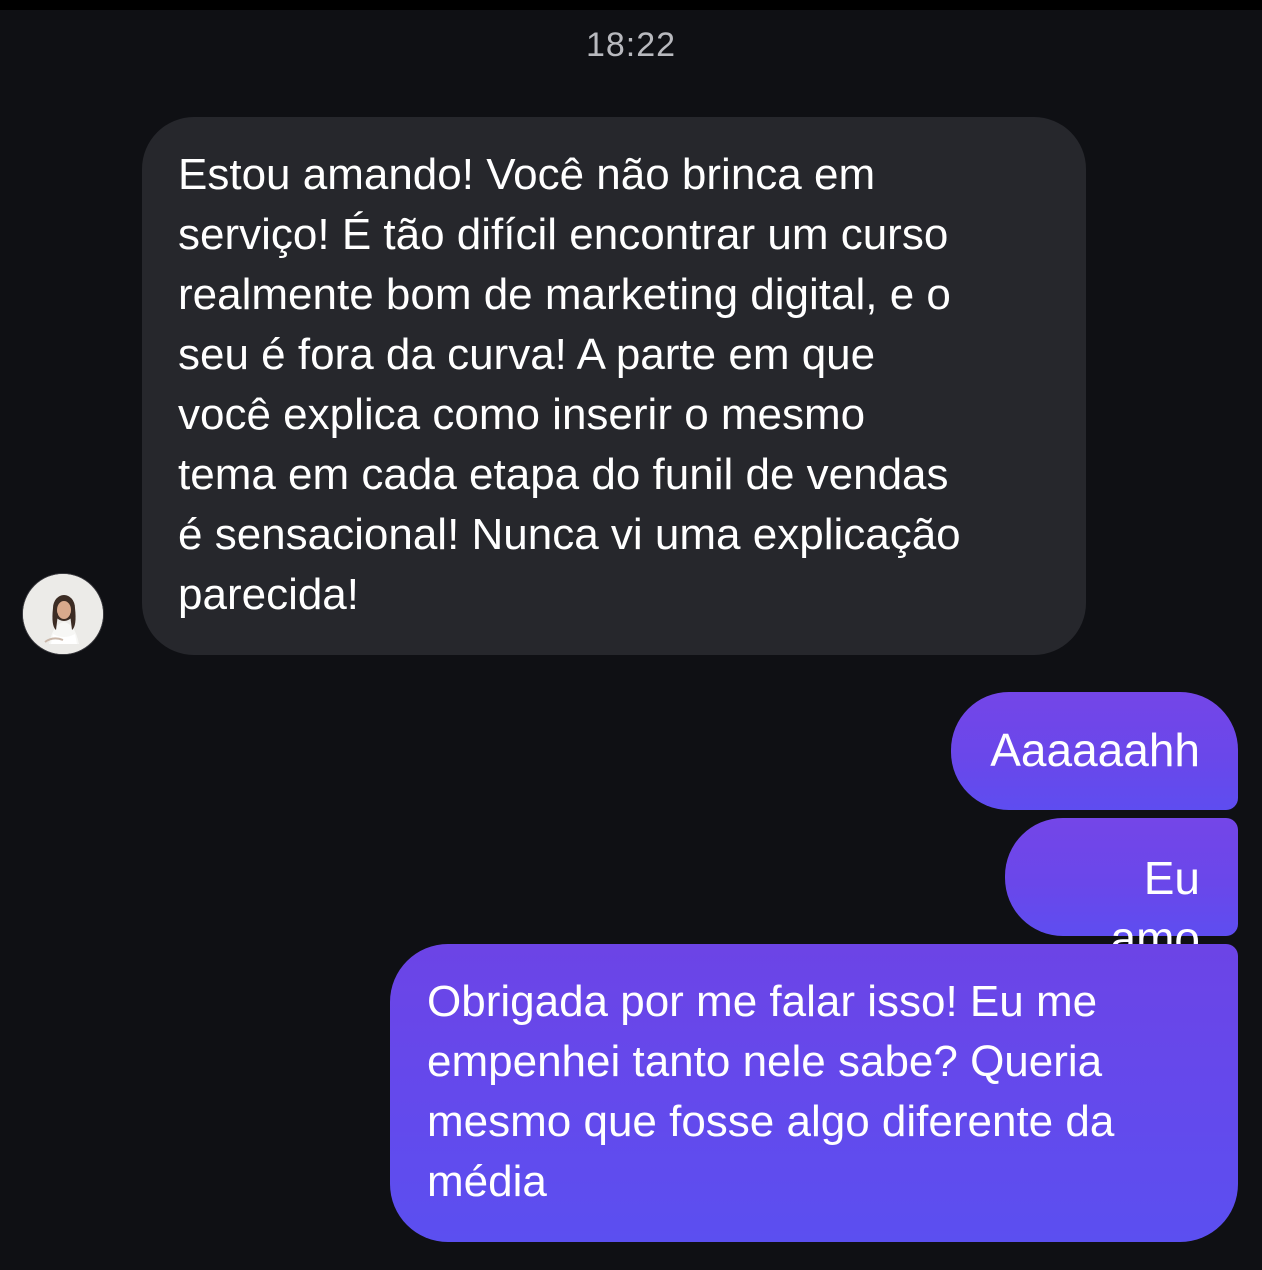 Image resolution: width=1262 pixels, height=1270 pixels. Describe the element at coordinates (631, 5) in the screenshot. I see `top-edge` at that location.